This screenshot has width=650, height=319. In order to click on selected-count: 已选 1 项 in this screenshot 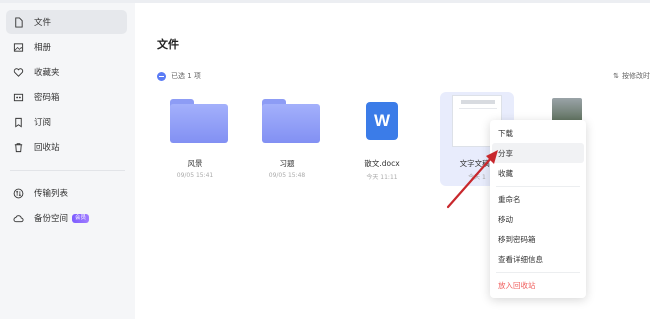, I will do `click(186, 76)`.